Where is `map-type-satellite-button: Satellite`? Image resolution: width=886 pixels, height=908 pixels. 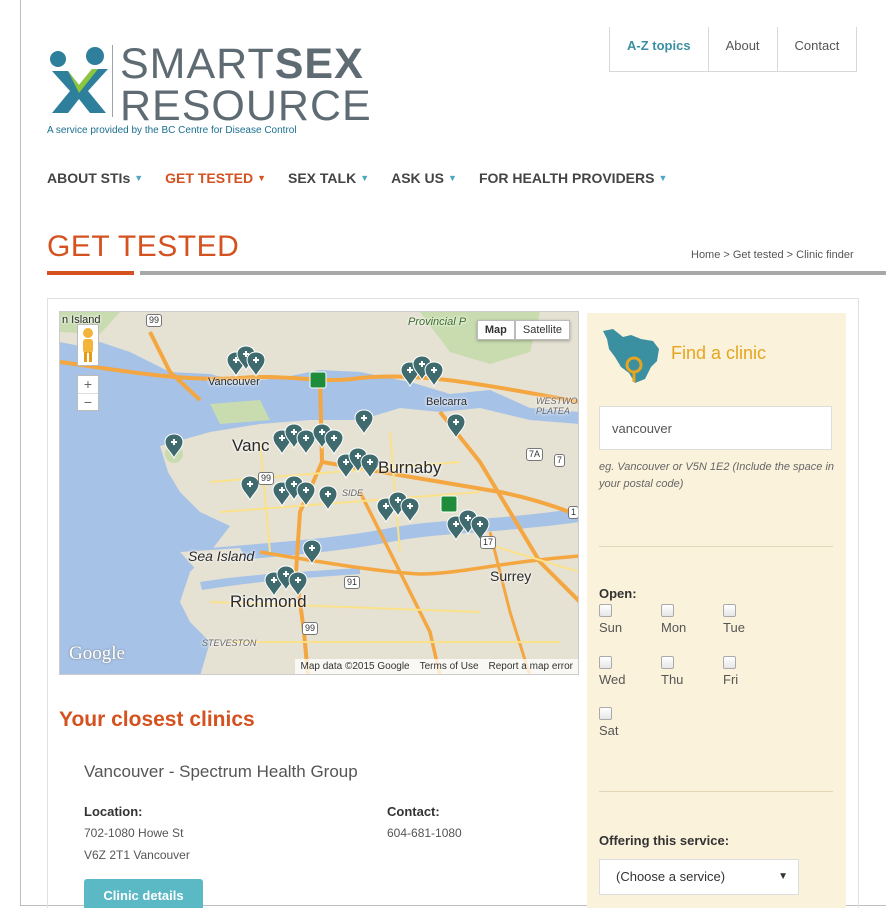
map-type-satellite-button: Satellite is located at coordinates (542, 330).